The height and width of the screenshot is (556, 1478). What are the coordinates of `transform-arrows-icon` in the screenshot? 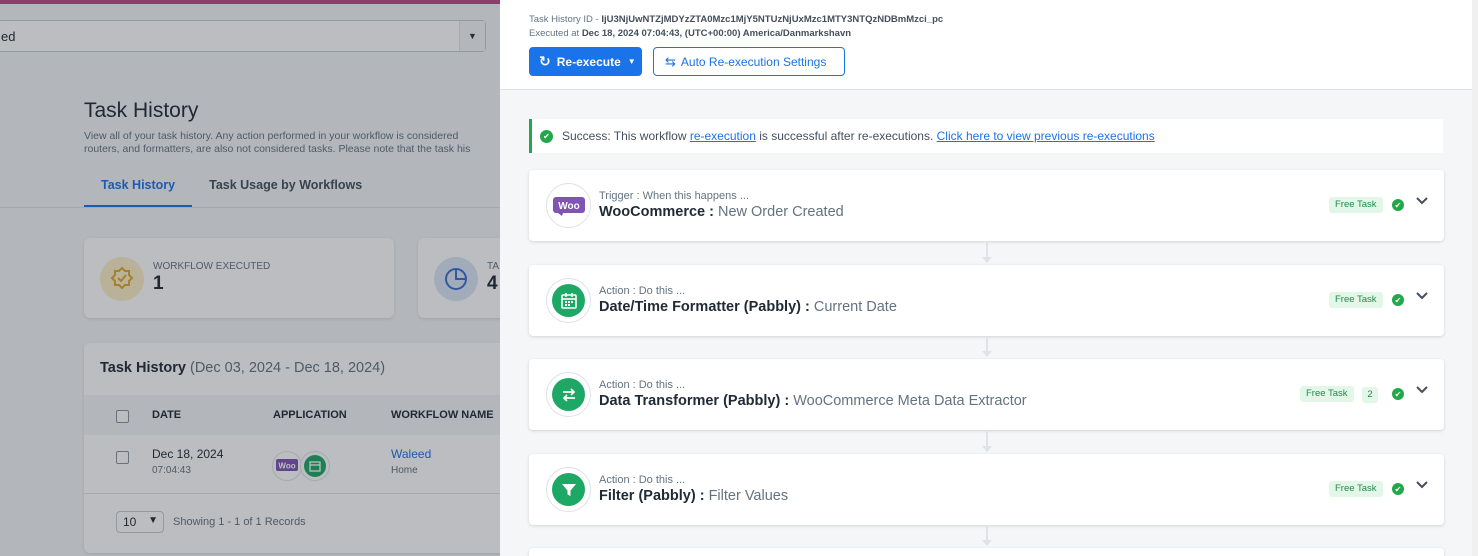 It's located at (568, 394).